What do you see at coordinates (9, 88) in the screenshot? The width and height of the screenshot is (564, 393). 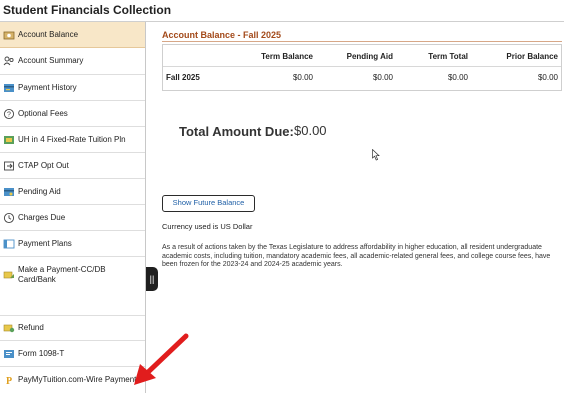 I see `payment-history-icon` at bounding box center [9, 88].